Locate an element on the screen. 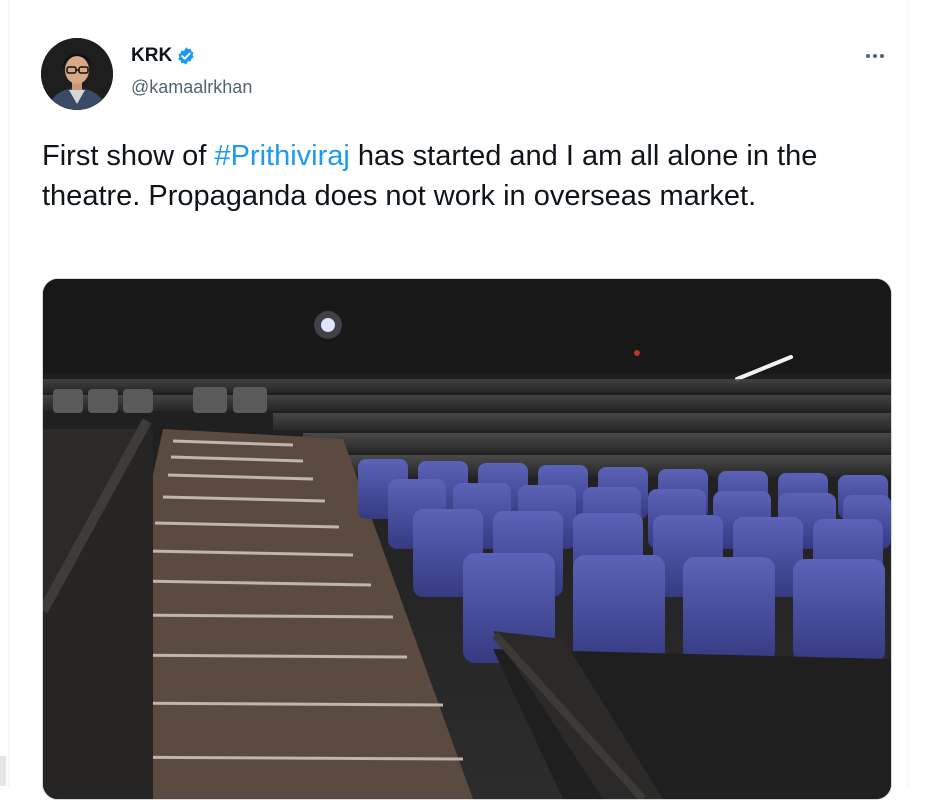  author-name: KRK is located at coordinates (151, 56).